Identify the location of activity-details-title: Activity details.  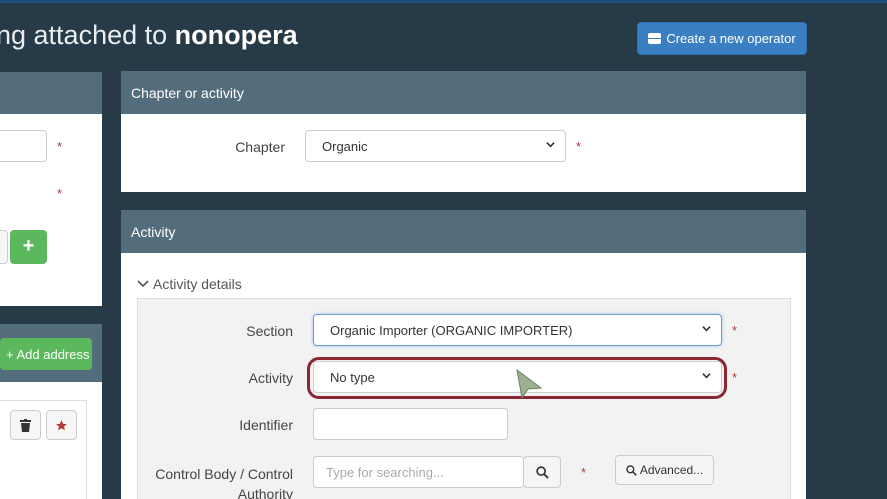
(197, 284).